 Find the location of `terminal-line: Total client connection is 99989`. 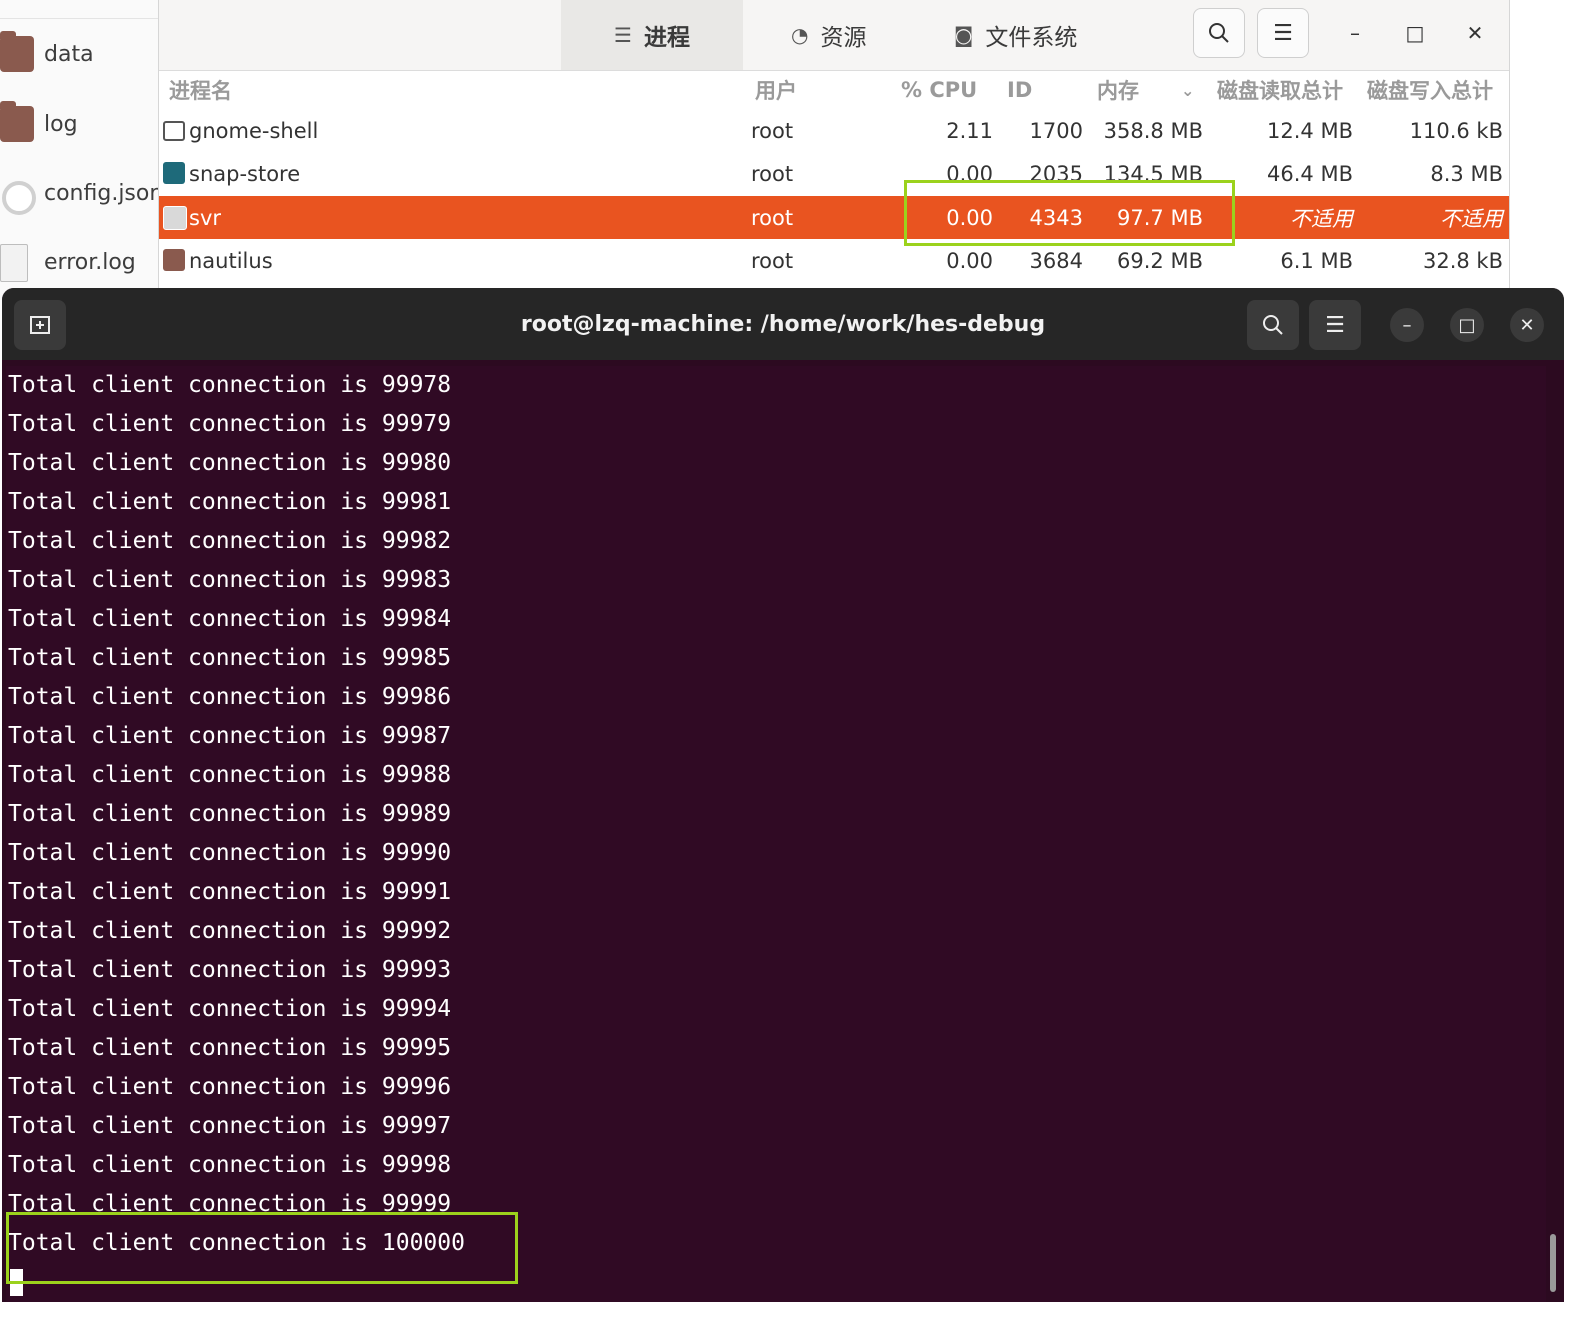

terminal-line: Total client connection is 99989 is located at coordinates (230, 814).